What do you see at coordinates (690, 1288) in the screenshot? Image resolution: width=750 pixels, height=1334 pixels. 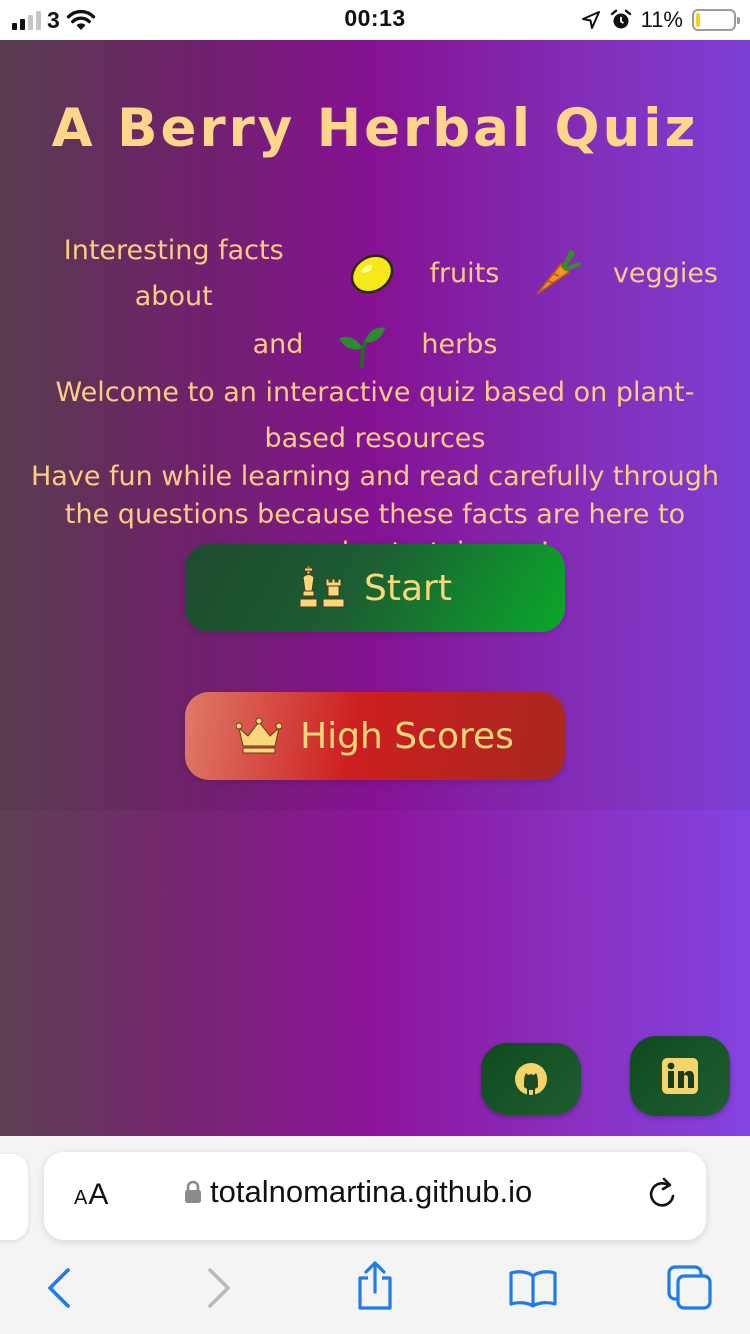 I see `tabs-icon` at bounding box center [690, 1288].